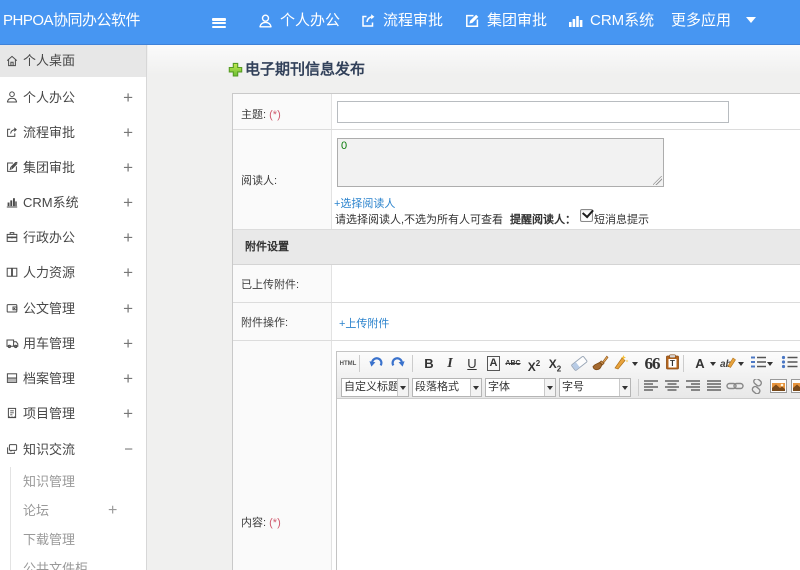  What do you see at coordinates (672, 363) in the screenshot?
I see `svg-text: T` at bounding box center [672, 363].